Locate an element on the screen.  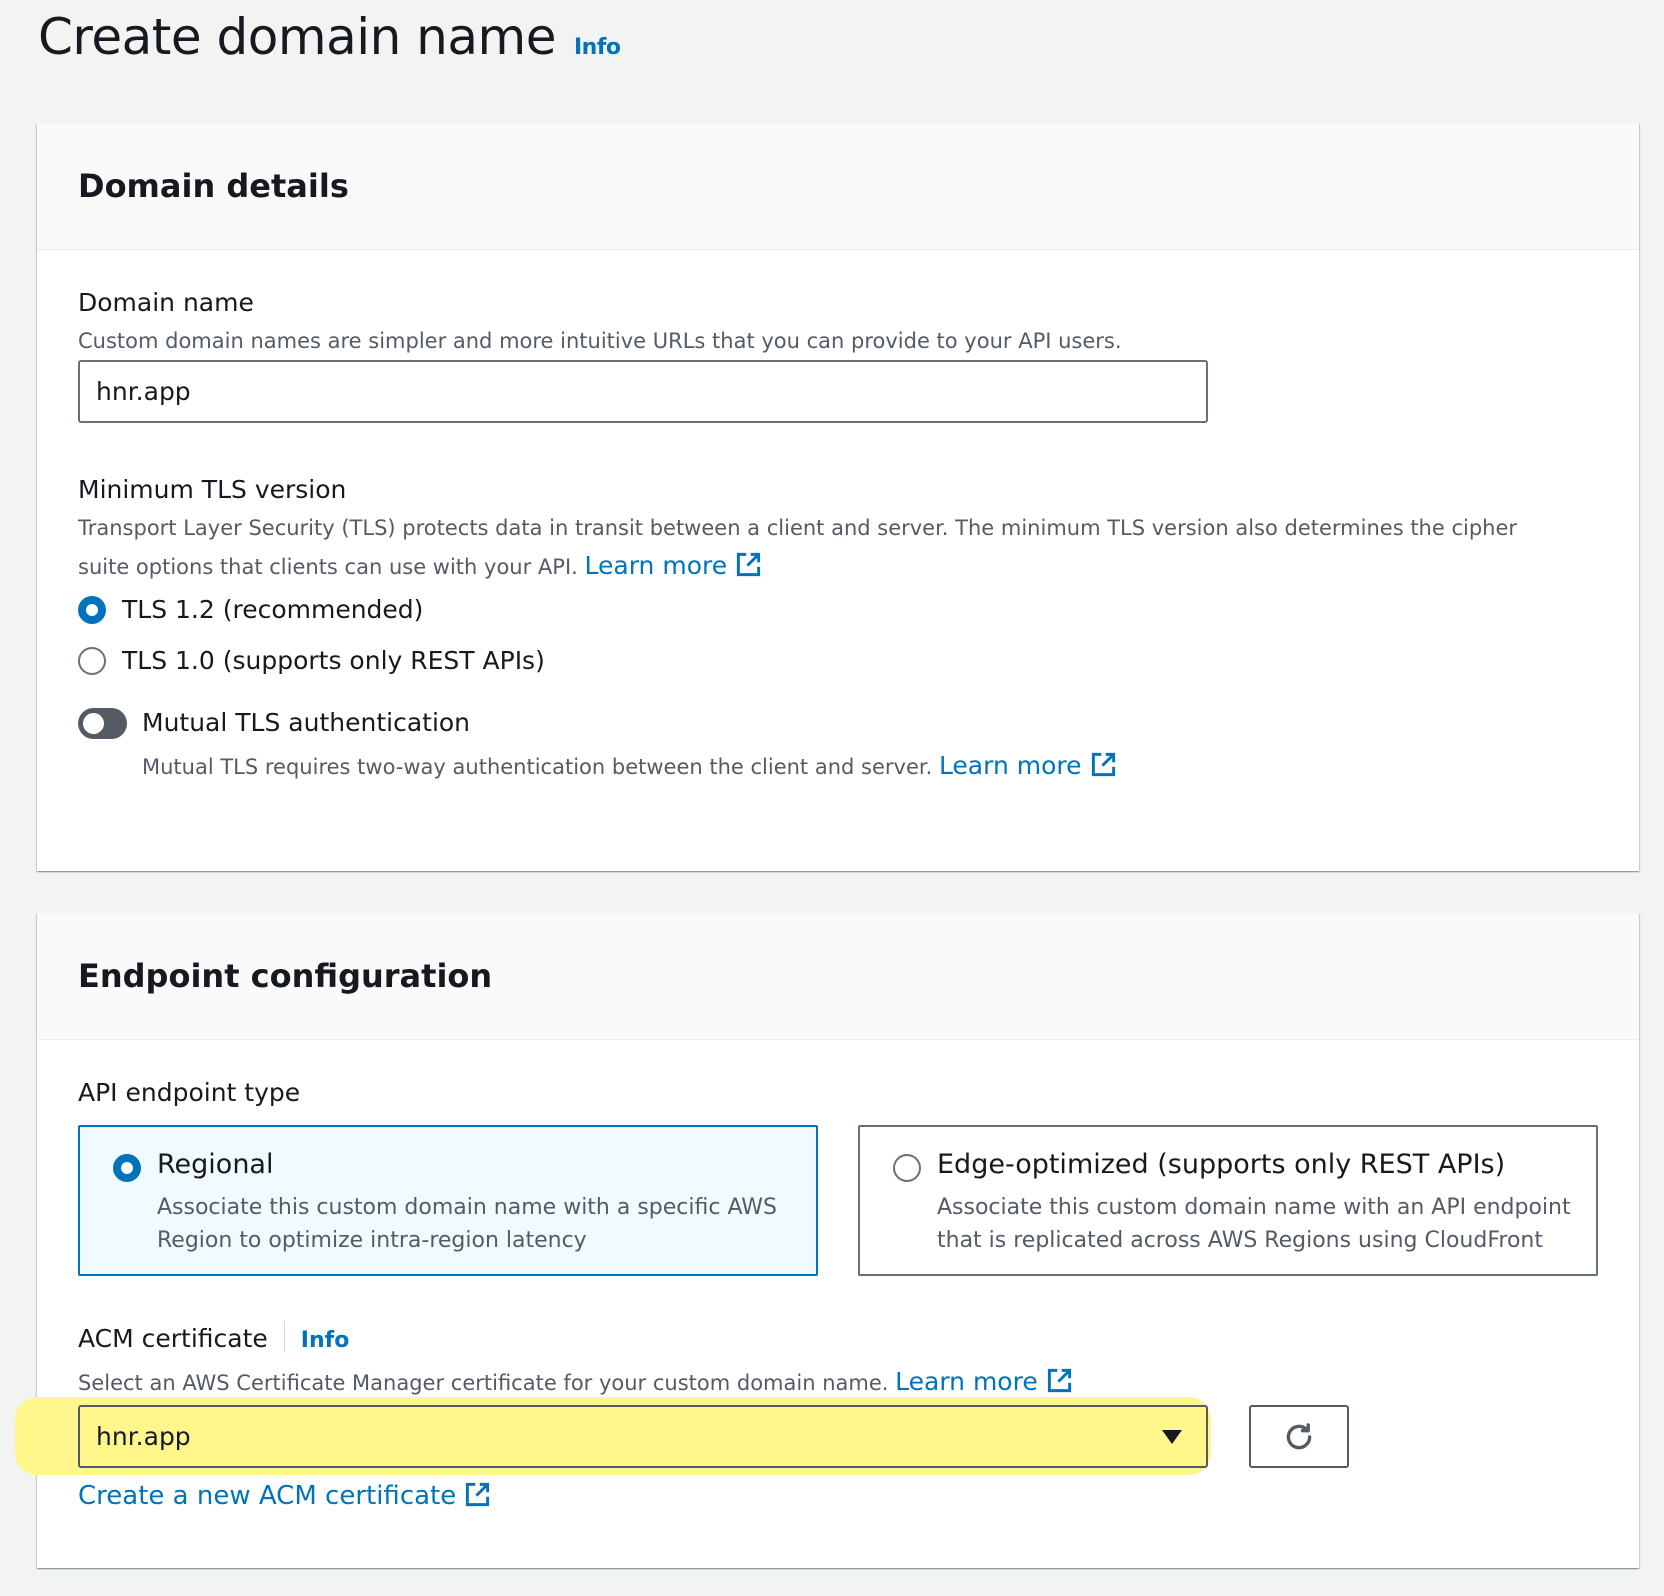
regional-desc-line2: Region to optimize intra-region latency is located at coordinates (372, 1240).